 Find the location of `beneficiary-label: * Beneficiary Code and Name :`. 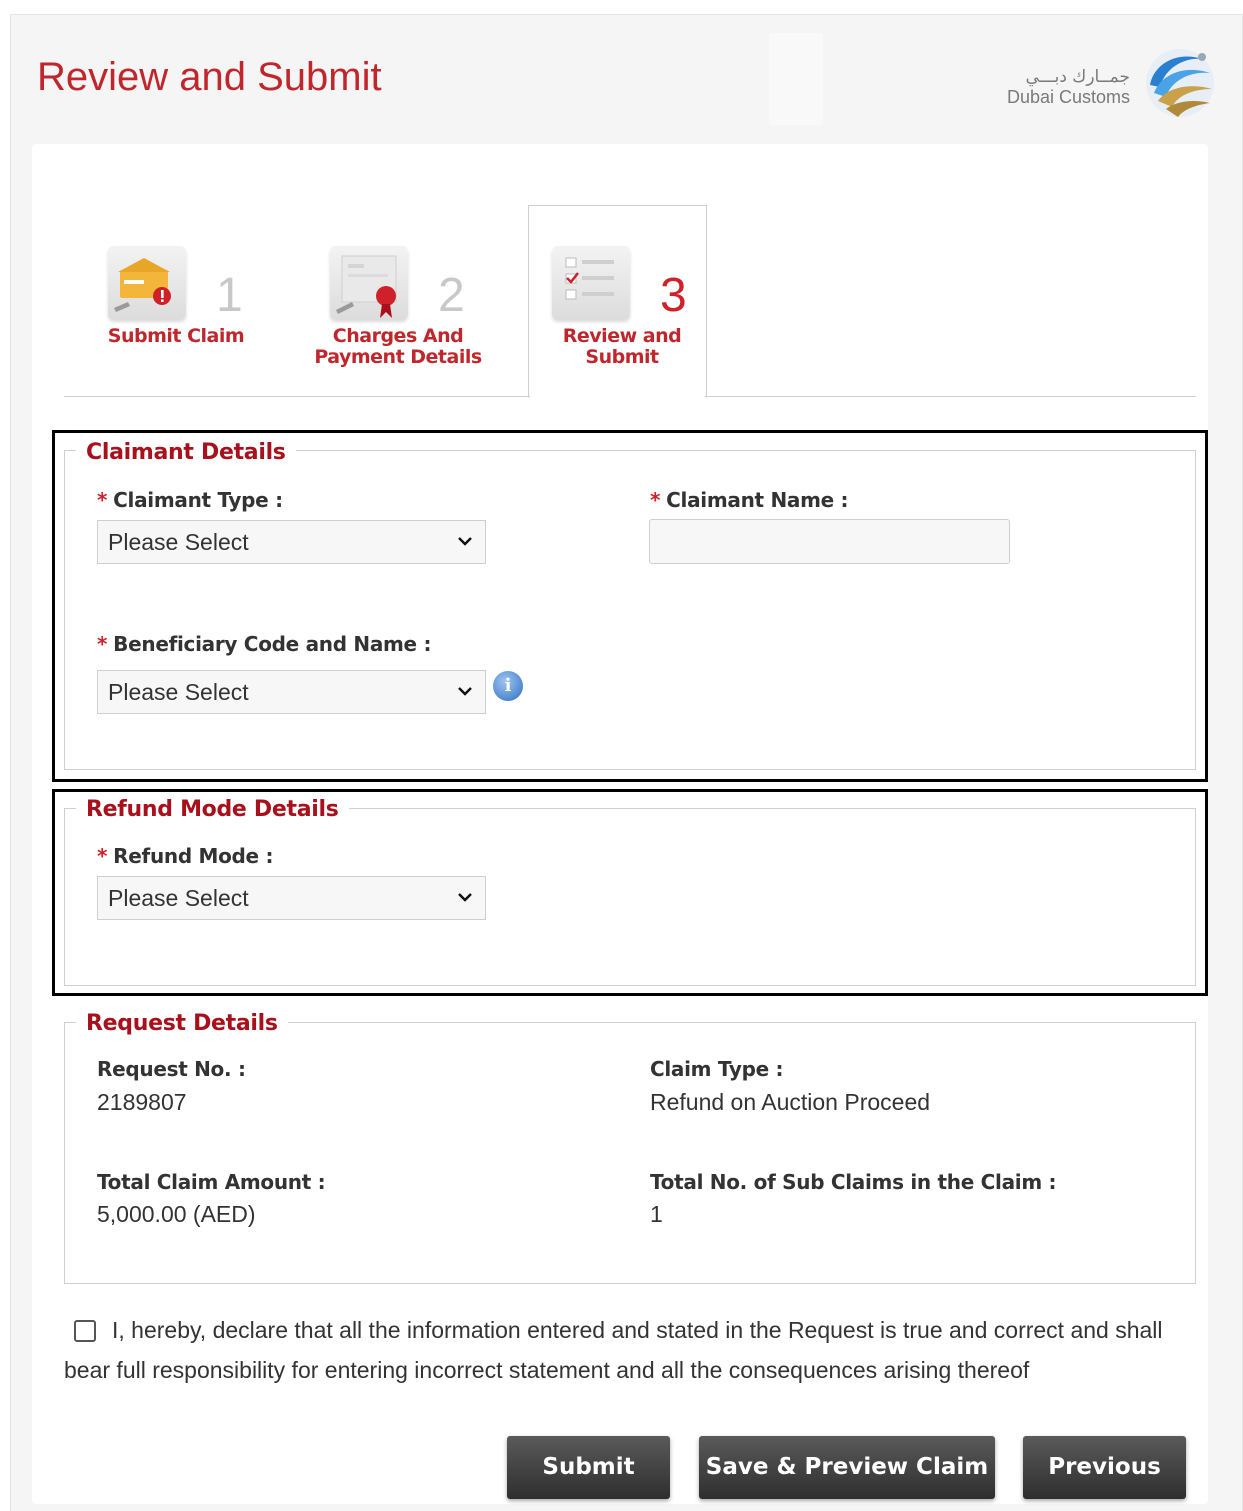

beneficiary-label: * Beneficiary Code and Name : is located at coordinates (264, 644).